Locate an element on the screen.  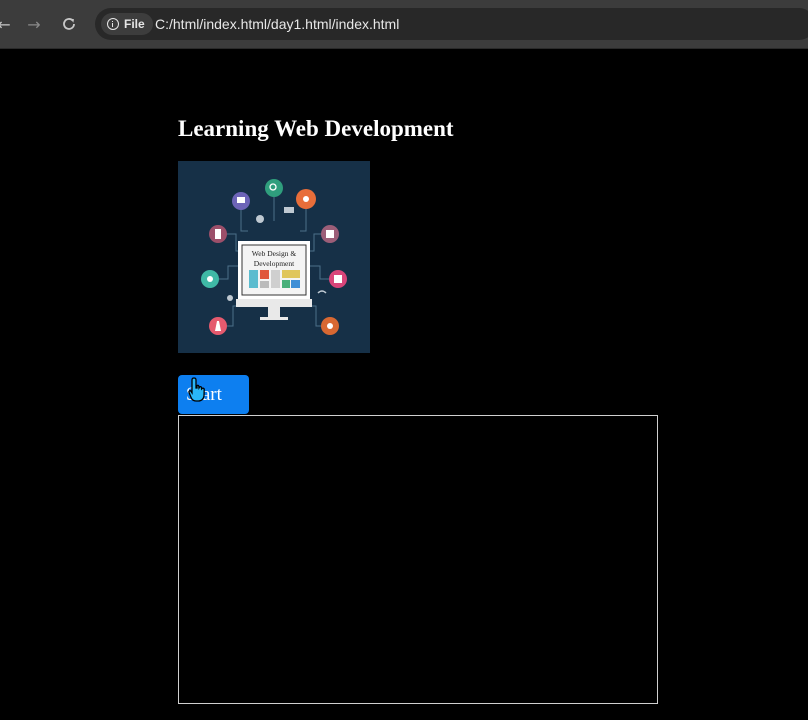
svg-text: Development is located at coordinates (274, 263).